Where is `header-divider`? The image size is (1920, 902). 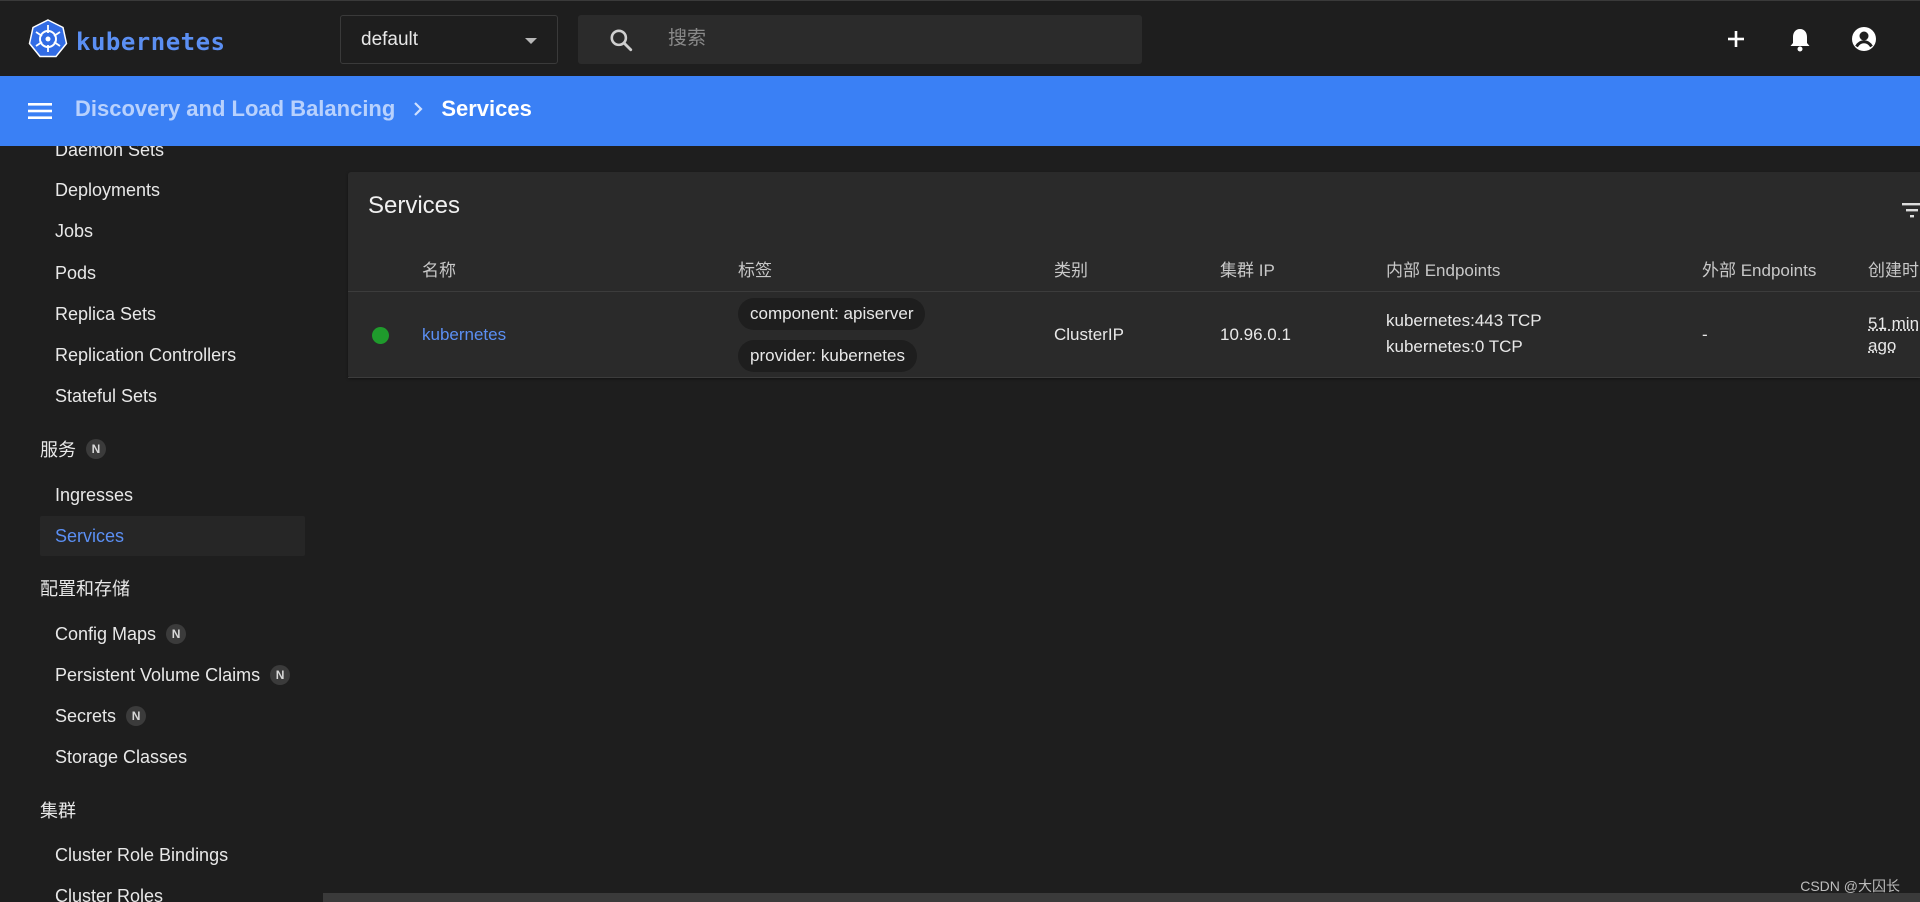 header-divider is located at coordinates (1134, 291).